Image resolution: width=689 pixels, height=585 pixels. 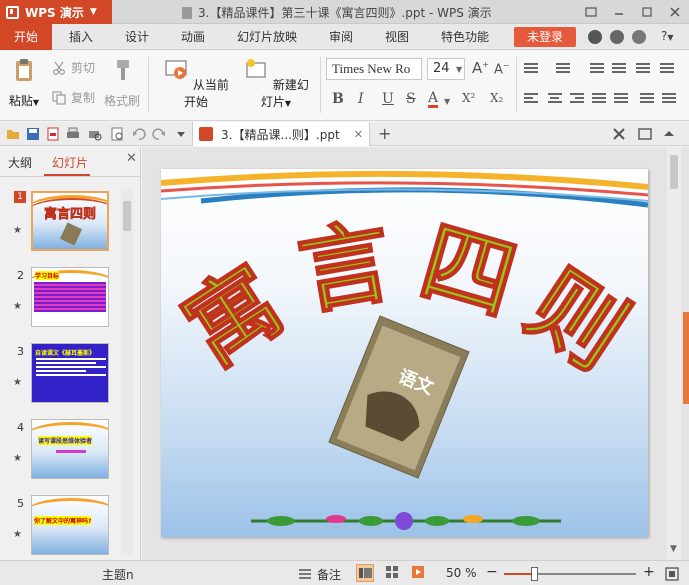 I want to click on tab-insert: 插入, so click(x=81, y=37).